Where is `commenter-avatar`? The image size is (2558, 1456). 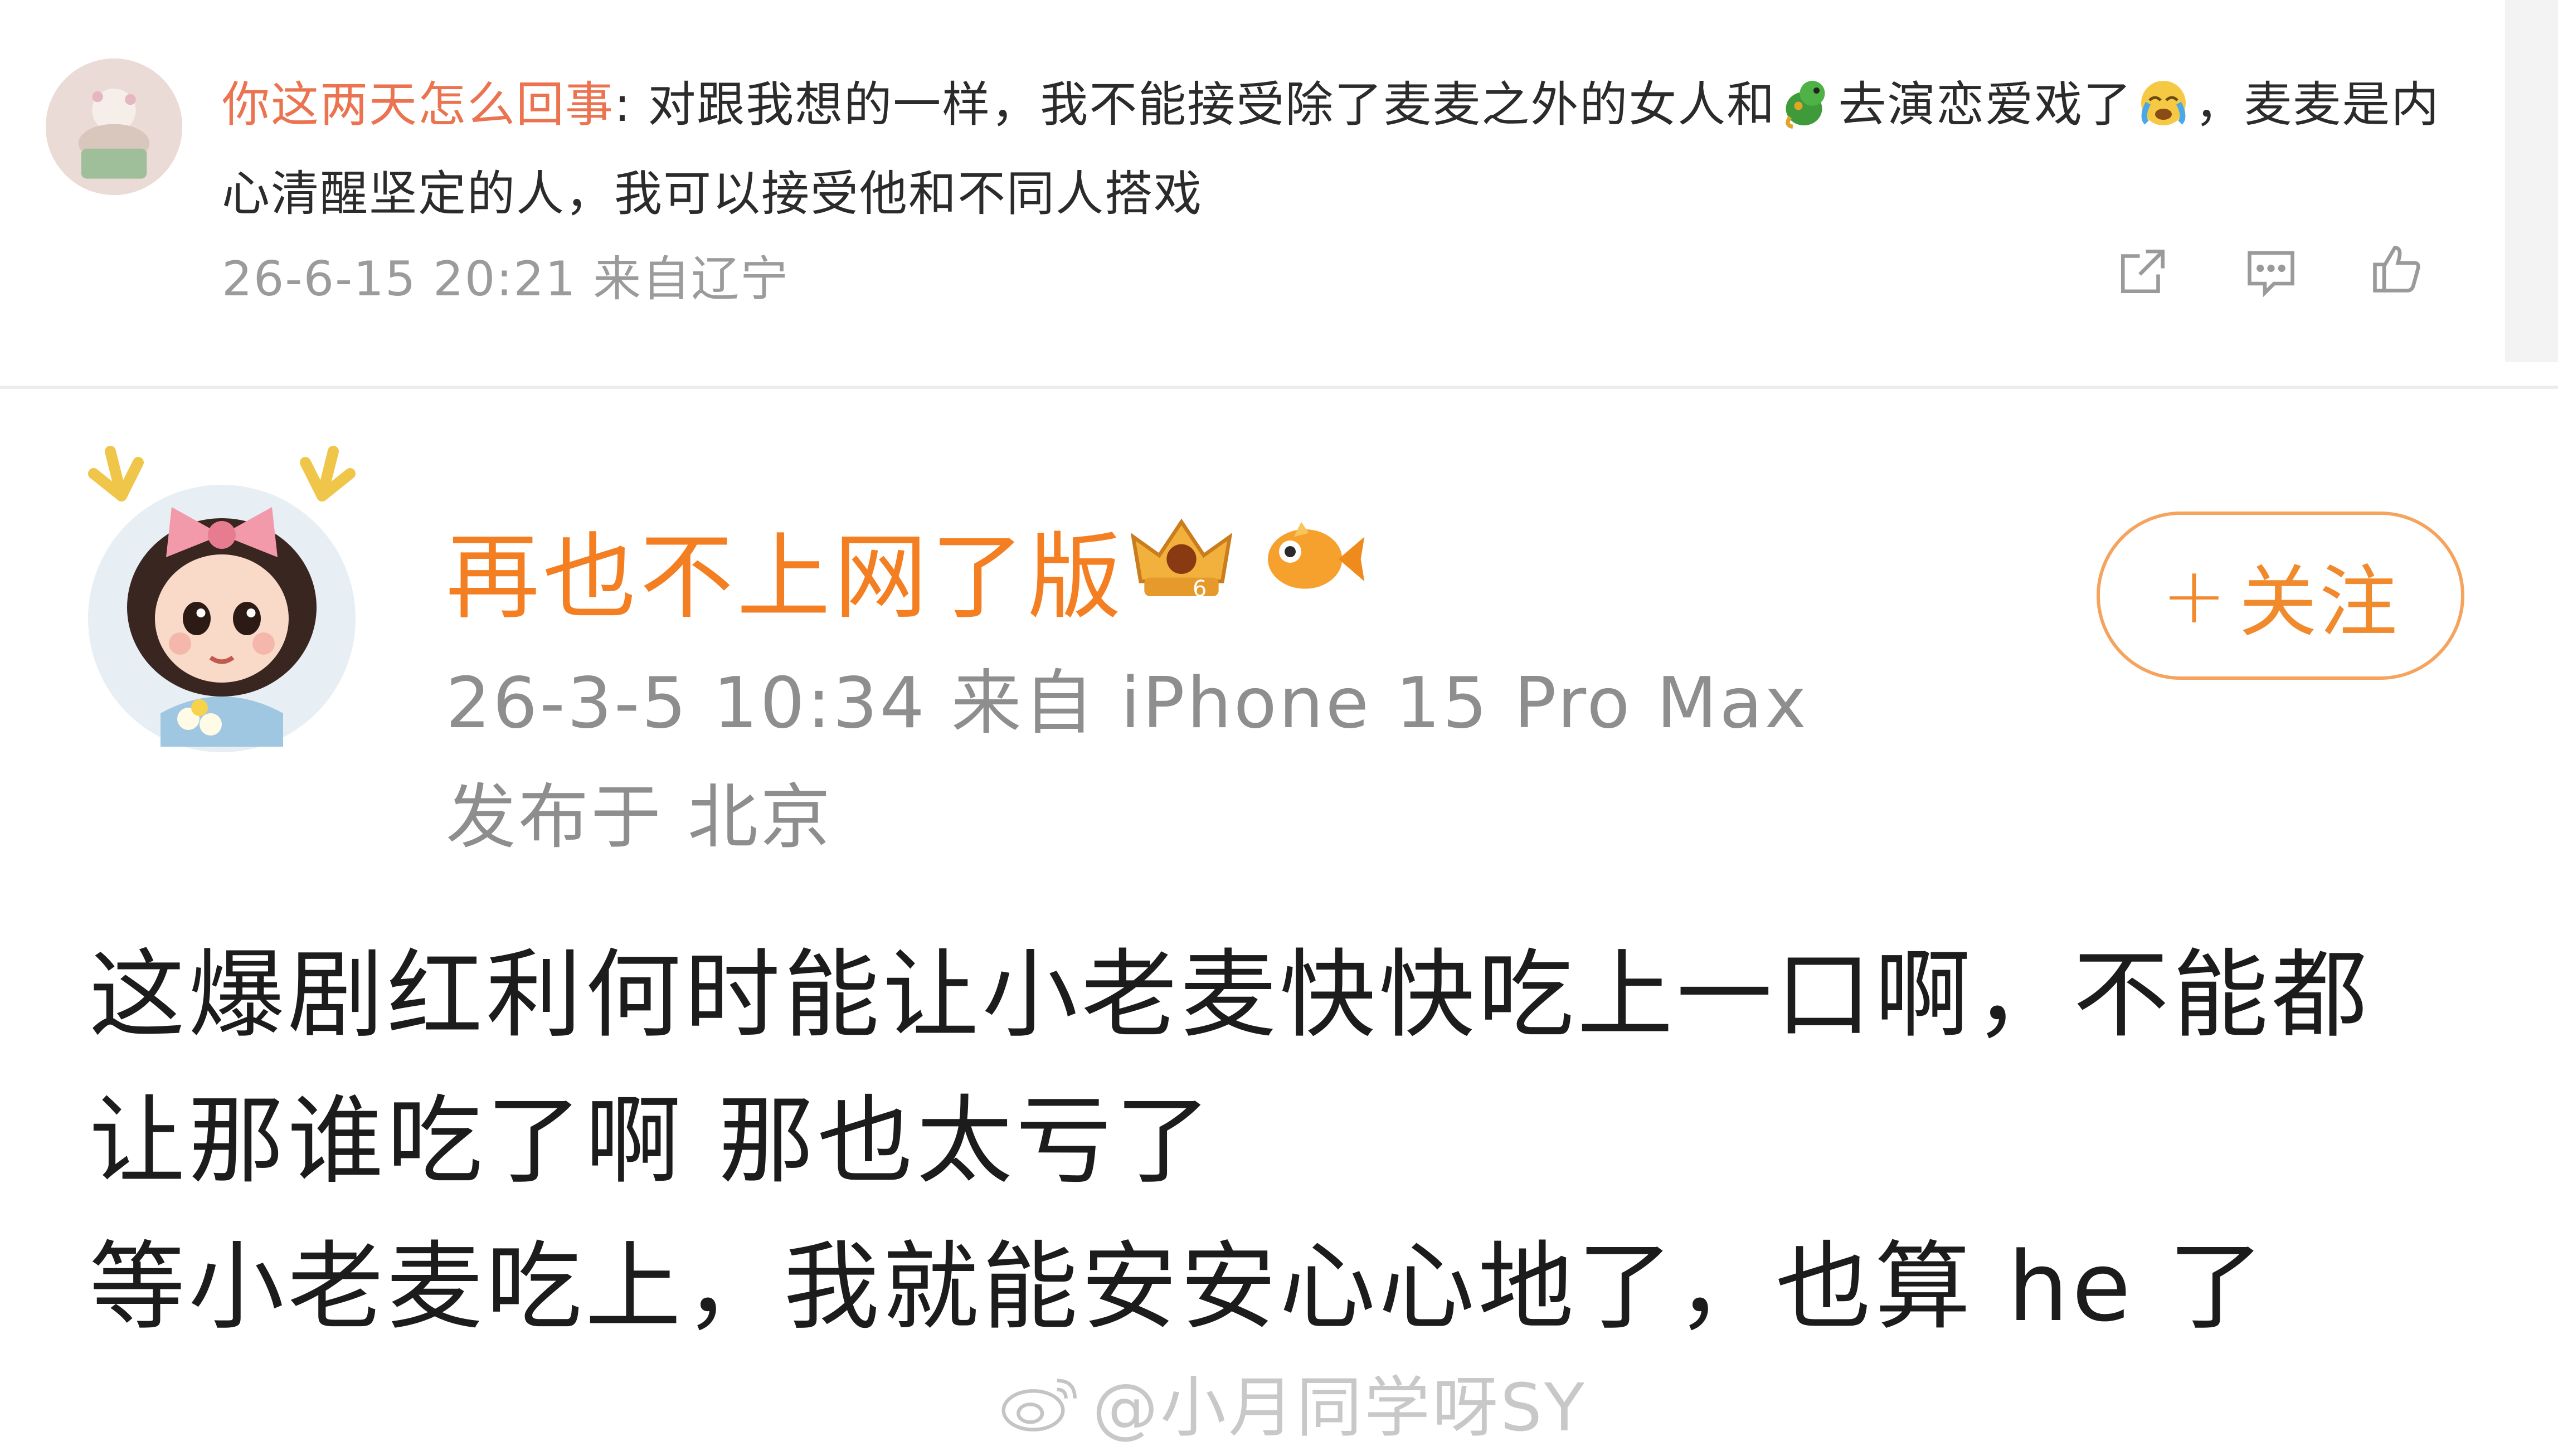 commenter-avatar is located at coordinates (114, 127).